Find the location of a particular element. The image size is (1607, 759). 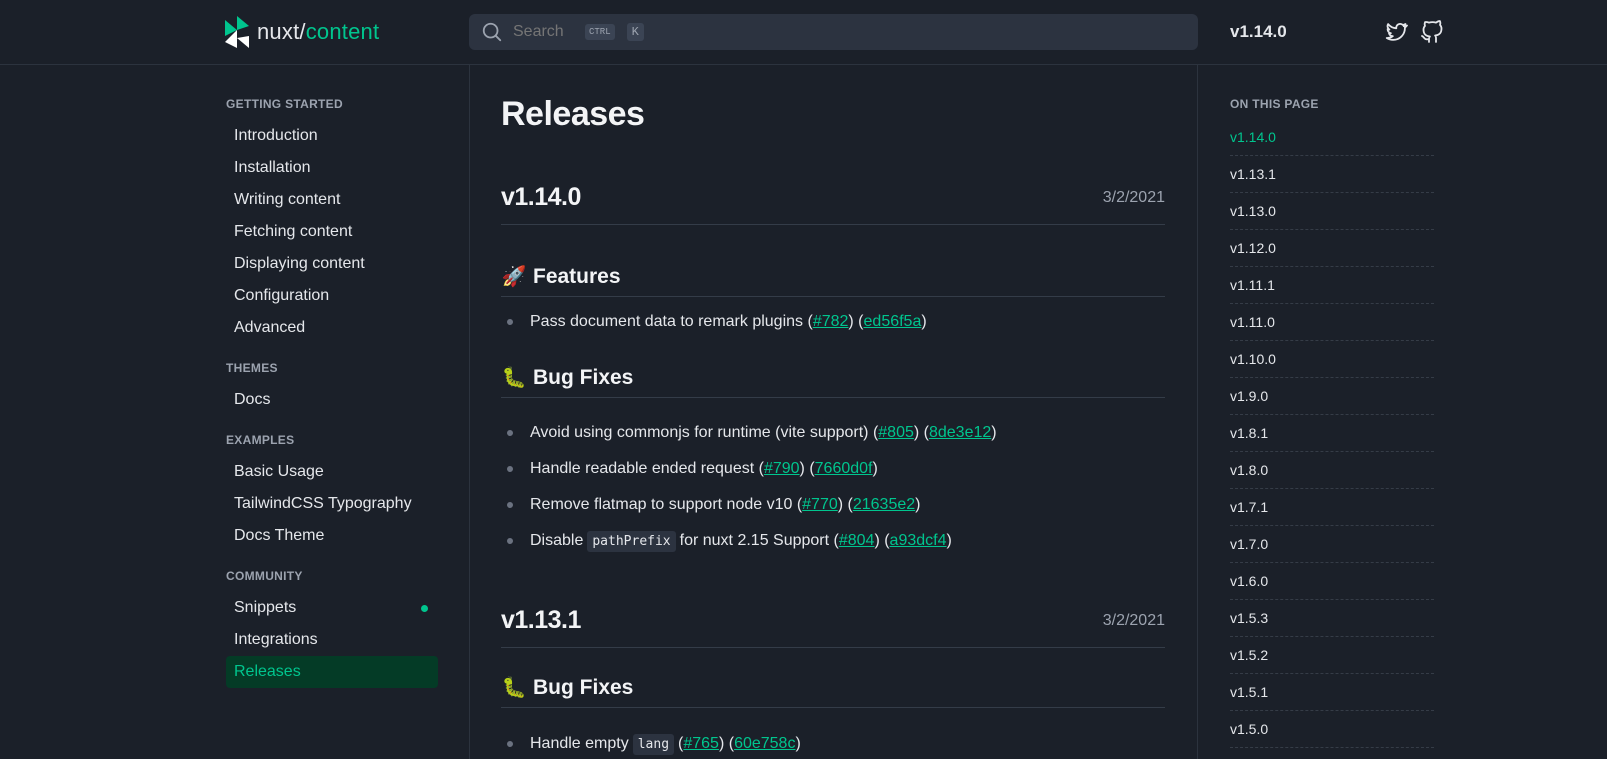

toc-item-v1-10-0: v1.10.0 is located at coordinates (1332, 359).